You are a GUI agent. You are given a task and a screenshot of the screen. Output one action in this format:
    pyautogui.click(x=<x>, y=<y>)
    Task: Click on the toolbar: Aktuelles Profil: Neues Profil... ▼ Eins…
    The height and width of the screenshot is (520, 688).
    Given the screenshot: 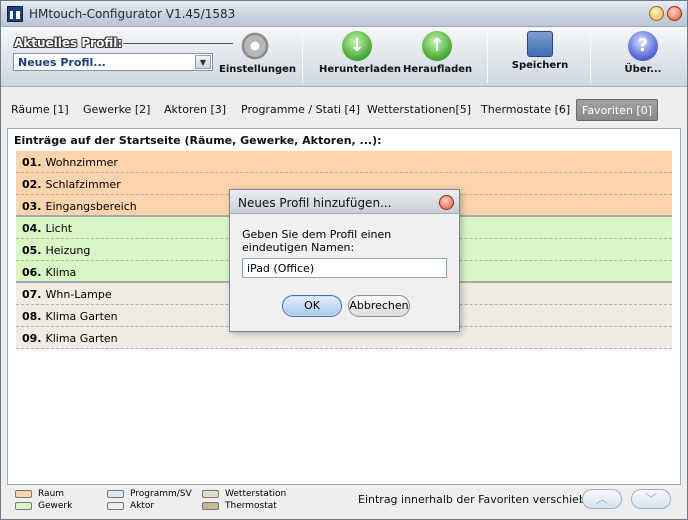 What is the action you would take?
    pyautogui.click(x=344, y=57)
    